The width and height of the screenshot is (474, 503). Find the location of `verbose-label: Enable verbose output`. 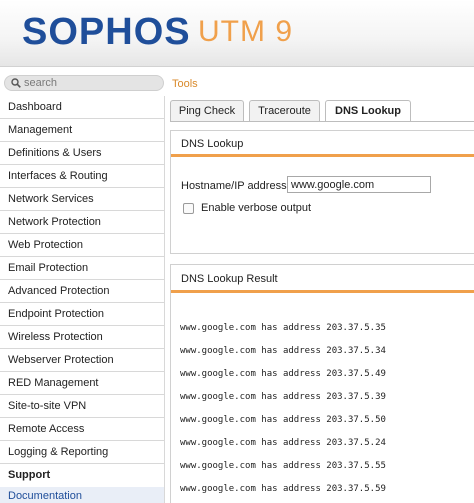

verbose-label: Enable verbose output is located at coordinates (256, 208).